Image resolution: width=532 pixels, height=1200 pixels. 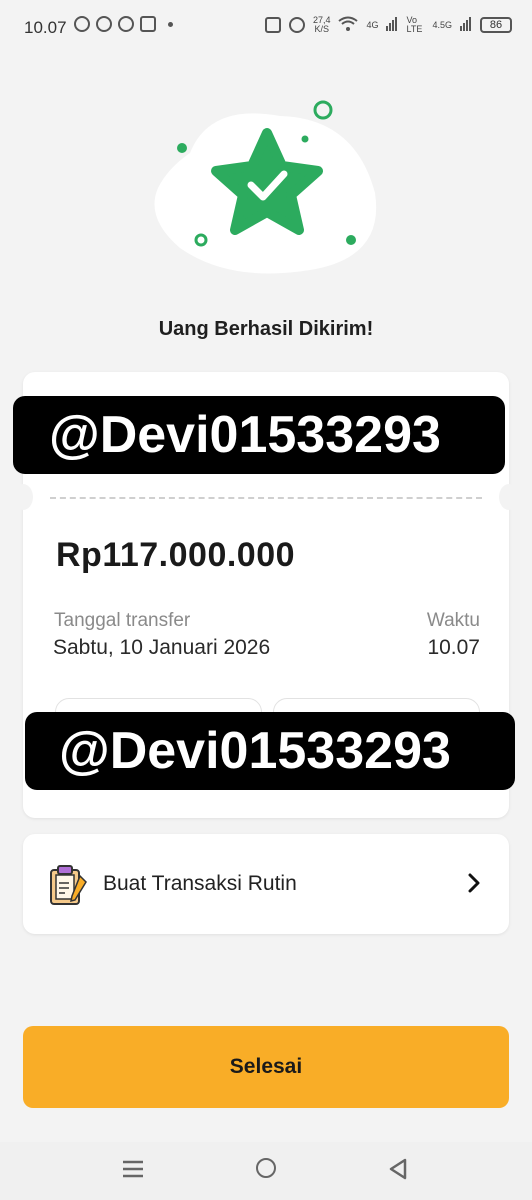 I want to click on receipt-divider, so click(x=266, y=498).